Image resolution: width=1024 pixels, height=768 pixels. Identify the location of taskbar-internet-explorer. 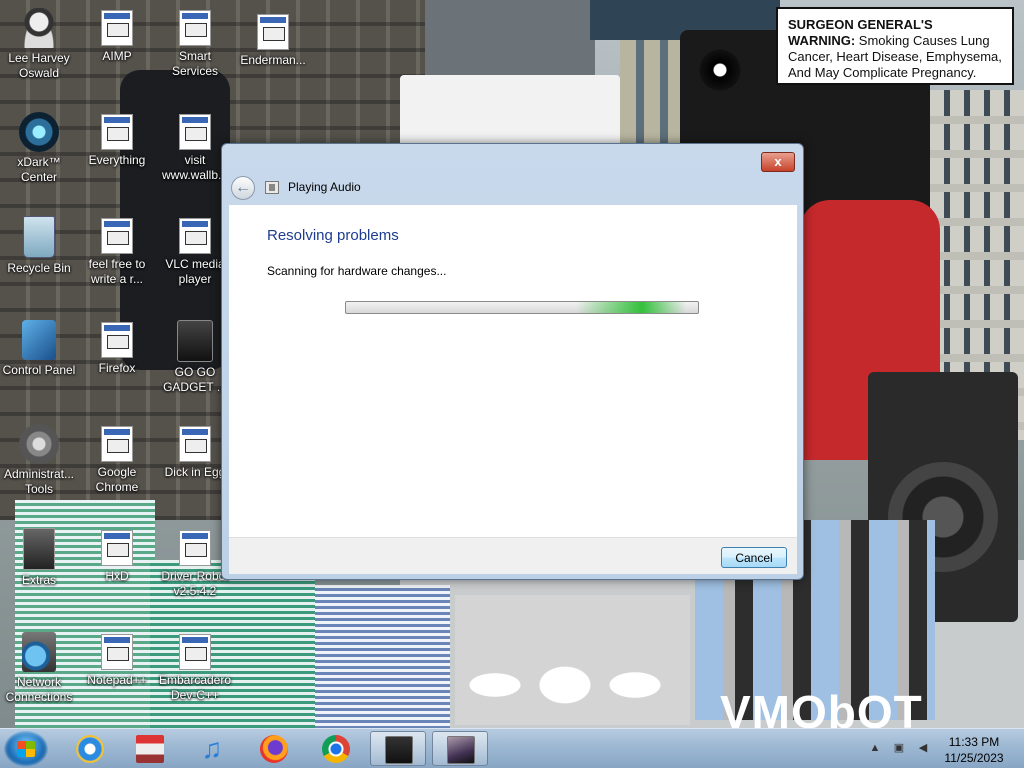
(90, 748).